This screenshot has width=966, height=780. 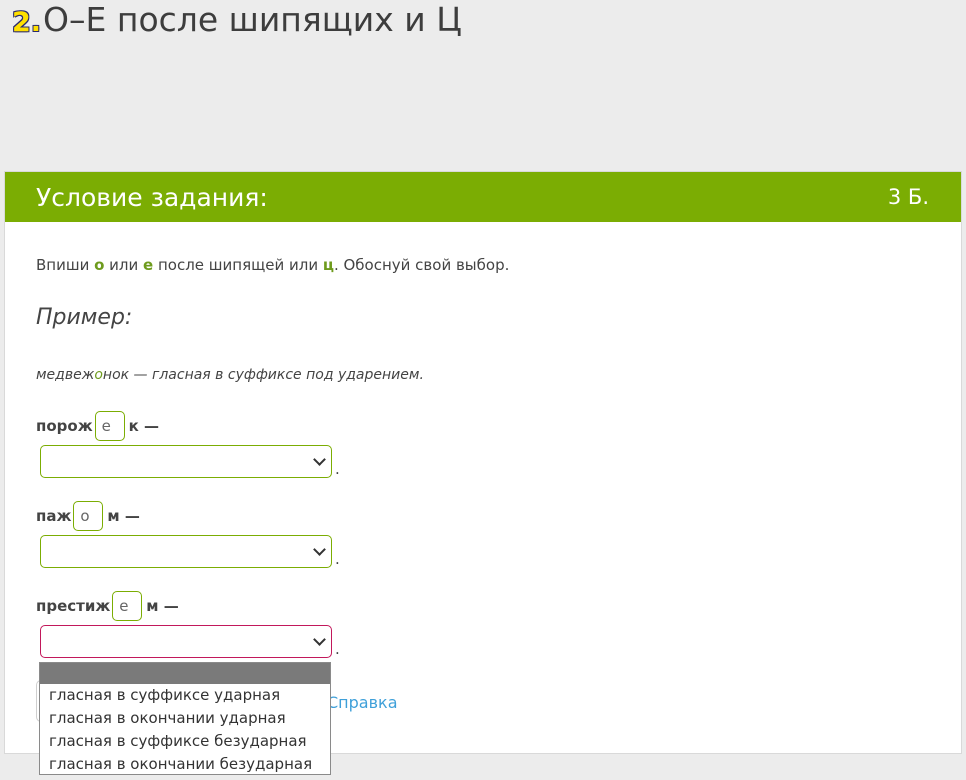 I want to click on instruction-letter-c: ц, so click(x=328, y=265).